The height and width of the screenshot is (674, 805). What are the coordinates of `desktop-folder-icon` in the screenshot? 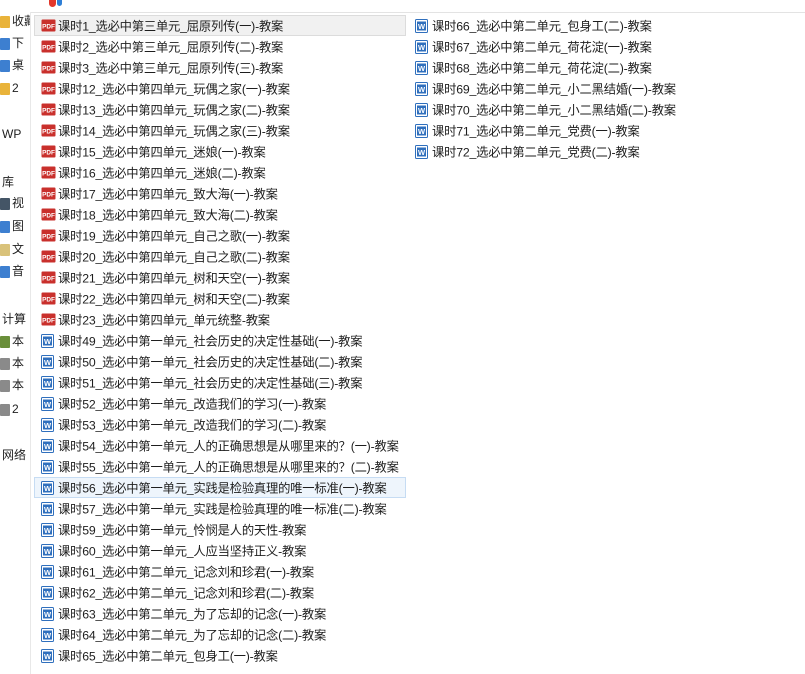 It's located at (5, 65).